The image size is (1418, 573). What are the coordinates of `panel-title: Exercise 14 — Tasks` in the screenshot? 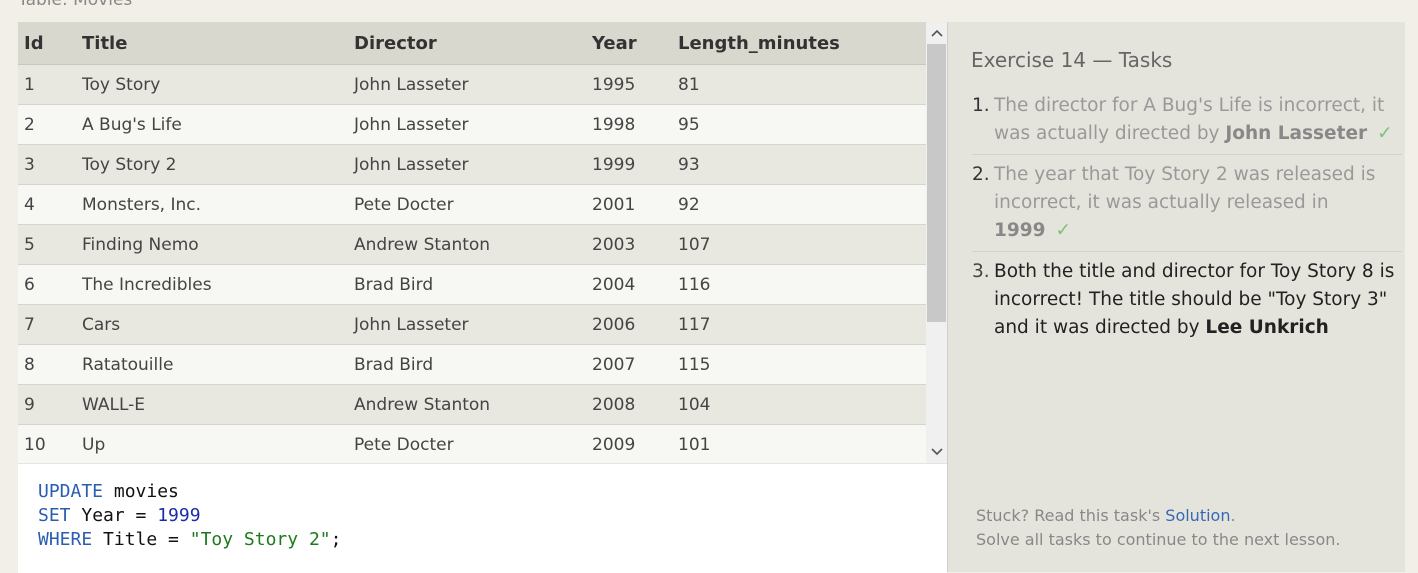 It's located at (1072, 60).